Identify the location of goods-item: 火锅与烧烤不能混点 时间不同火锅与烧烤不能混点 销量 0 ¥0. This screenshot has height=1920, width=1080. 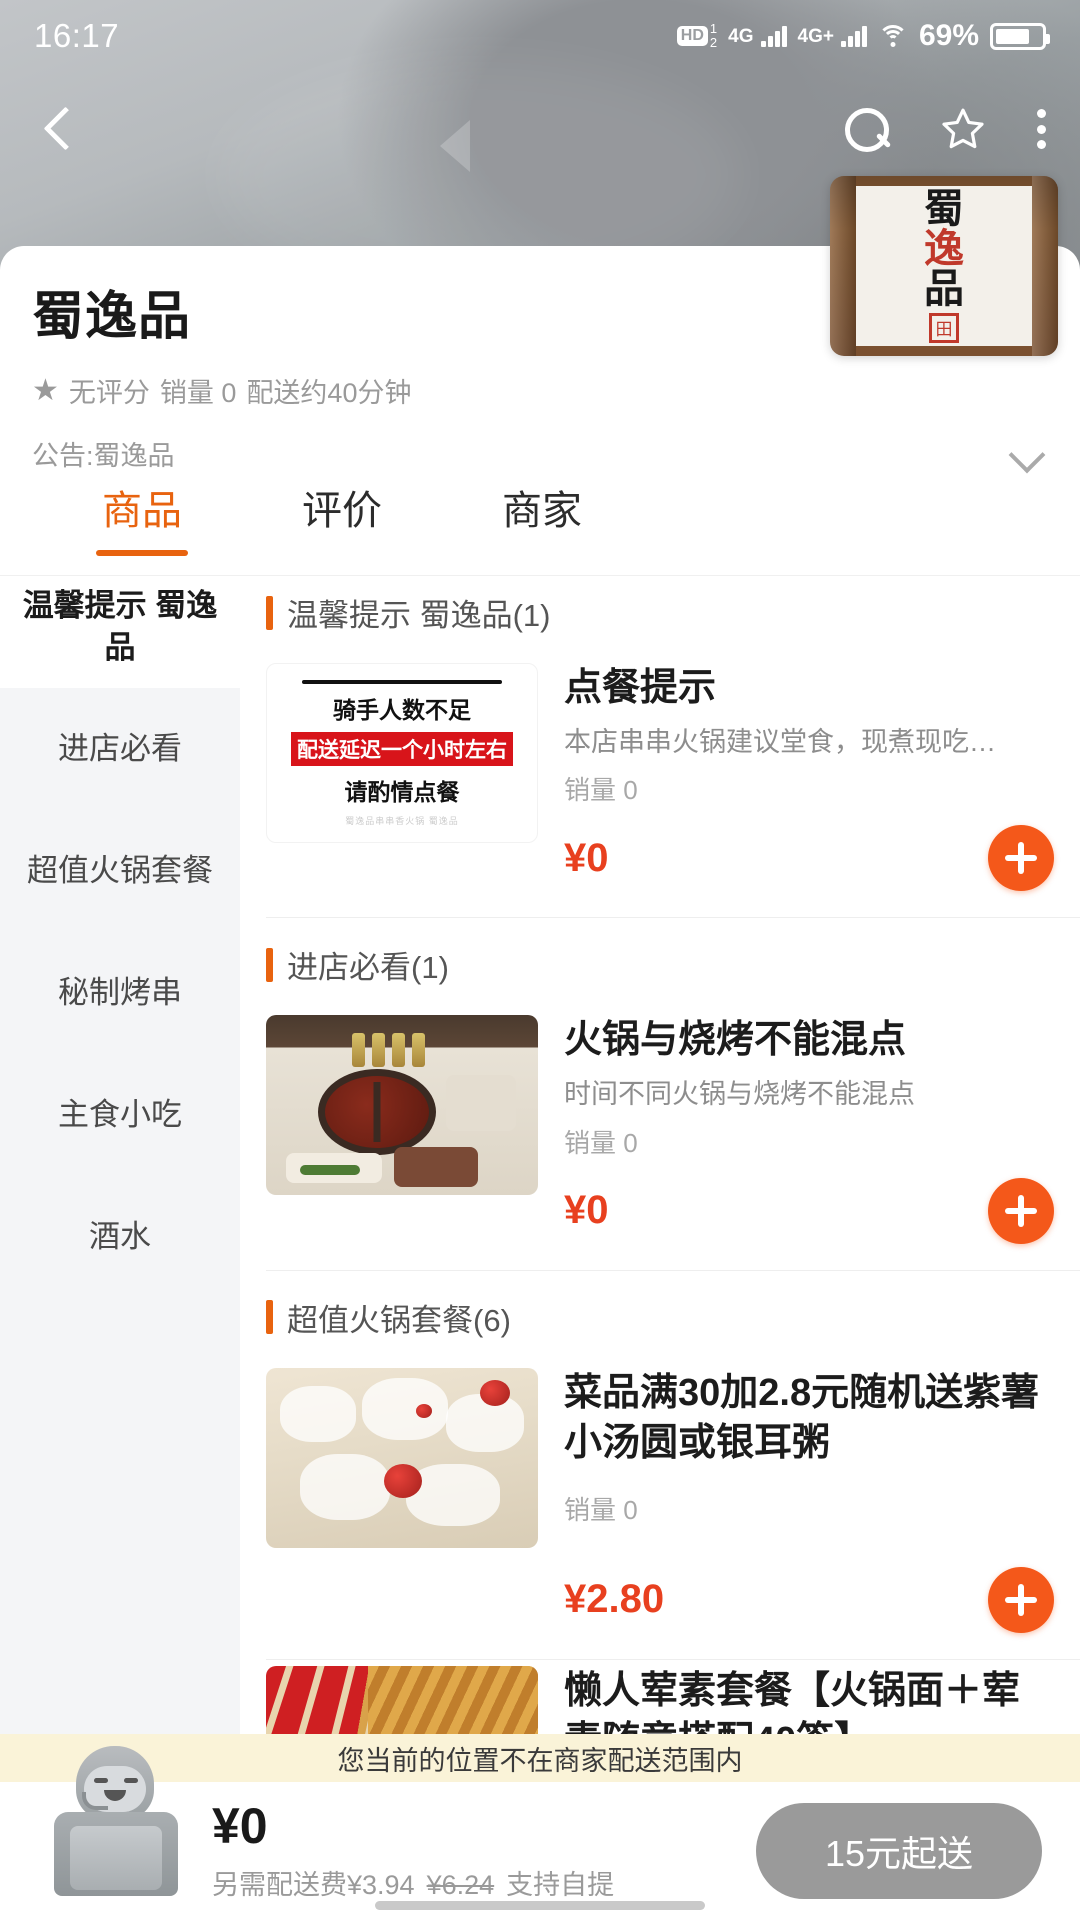
(660, 1139).